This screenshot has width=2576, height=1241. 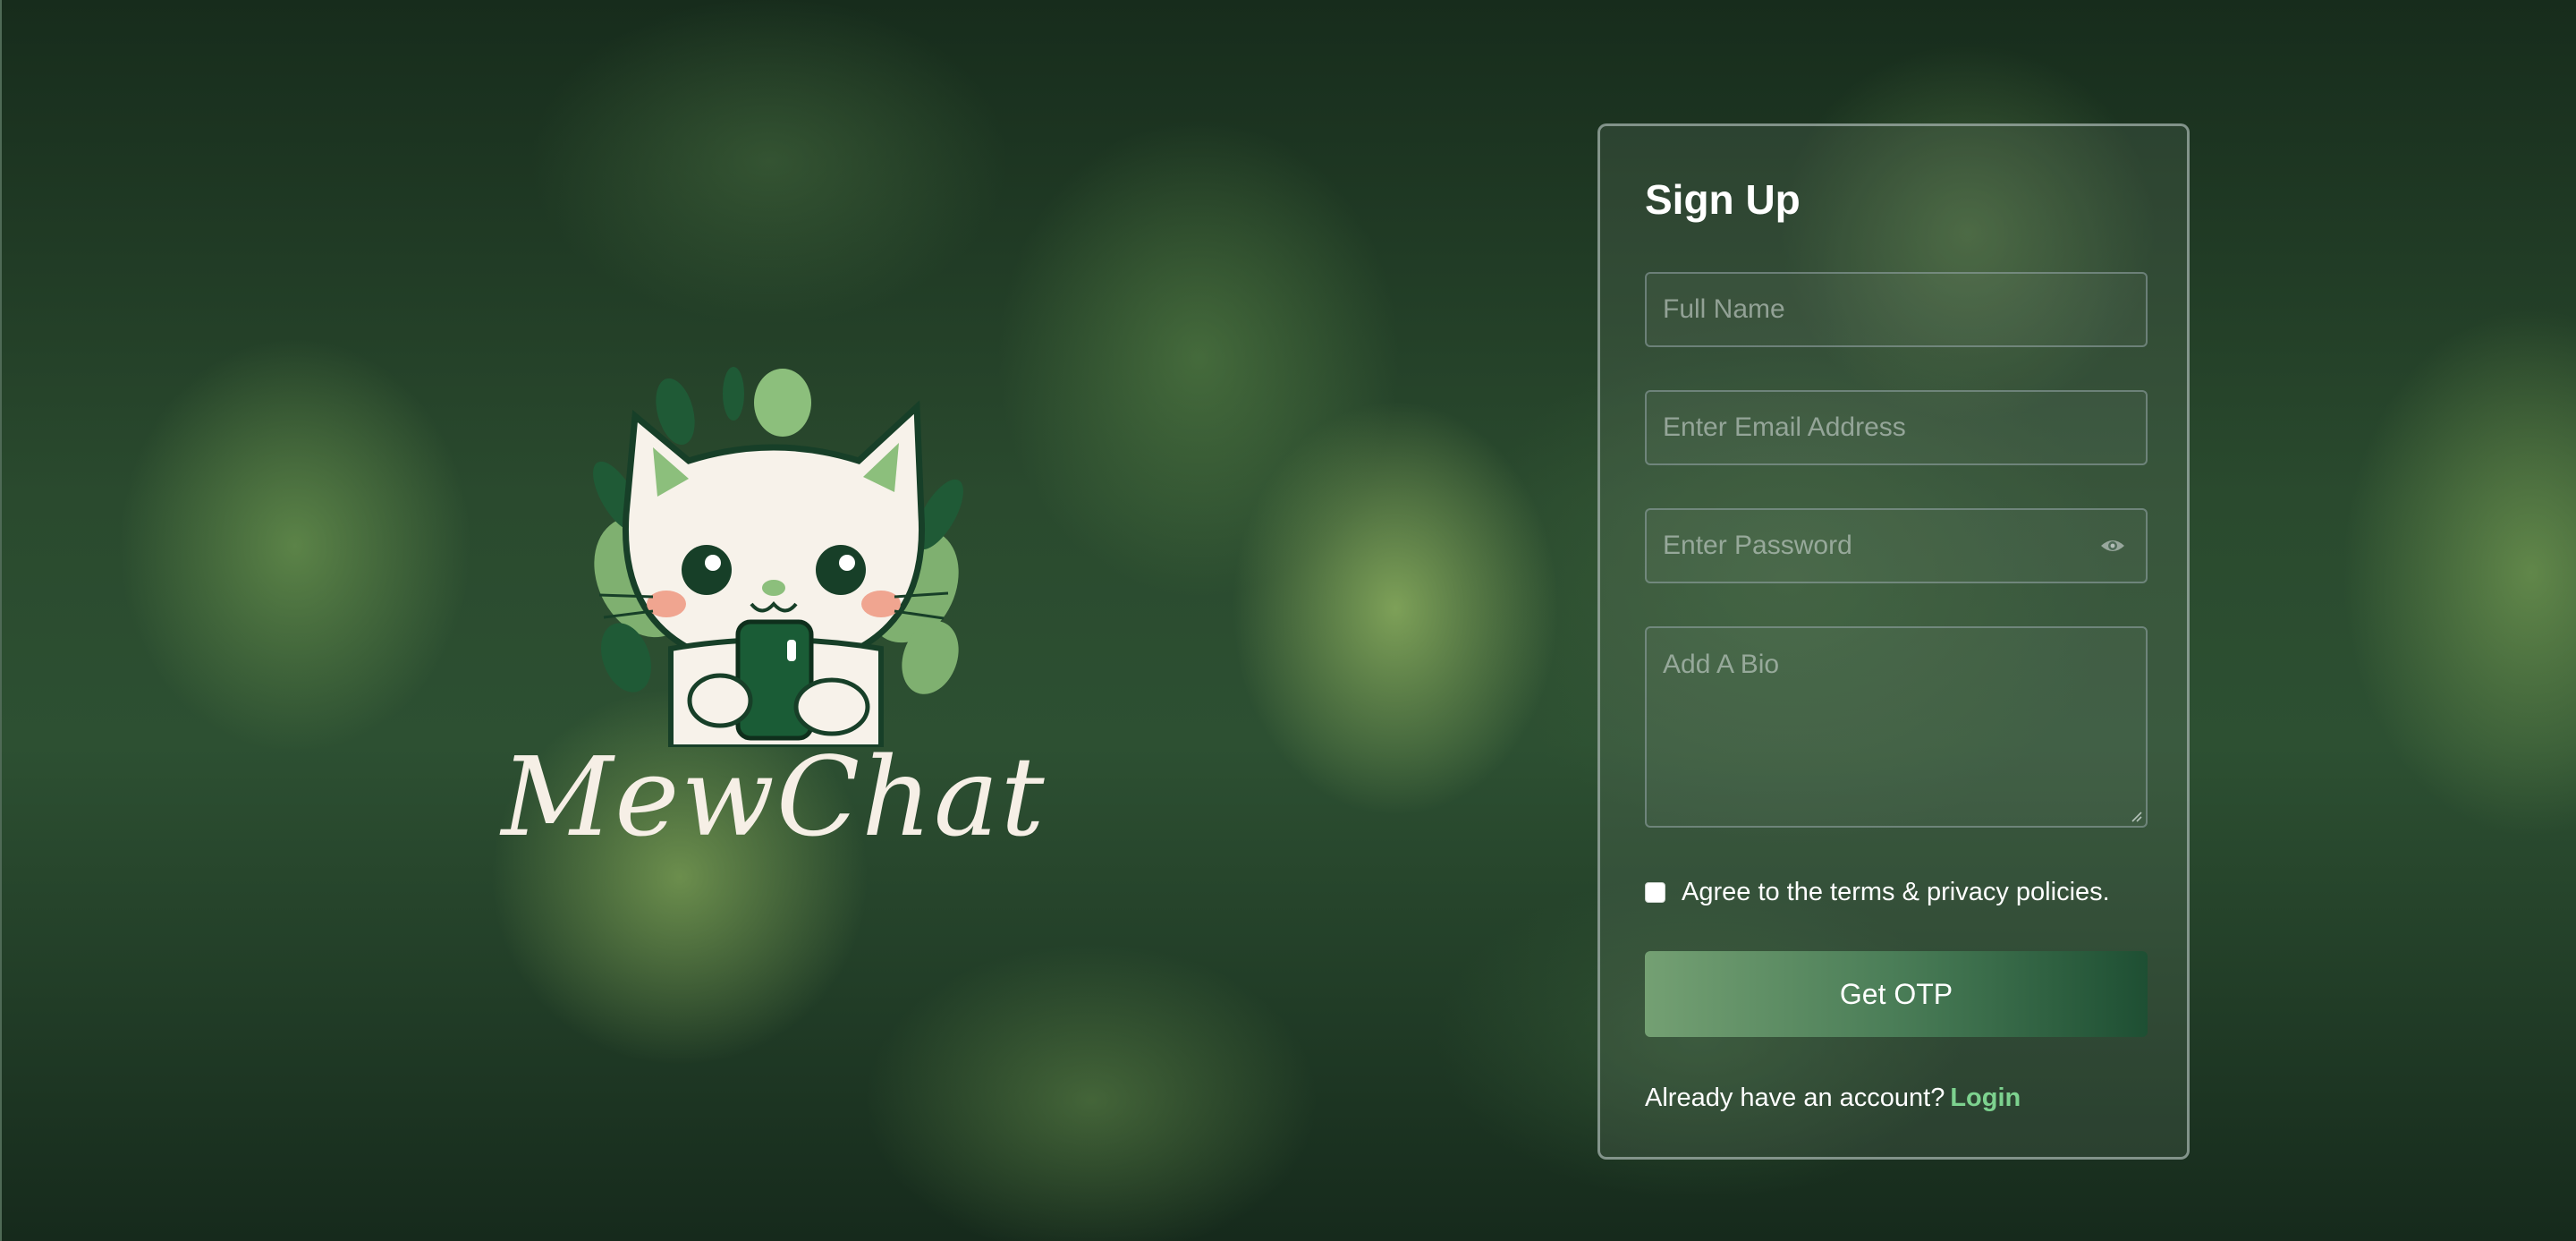 What do you see at coordinates (1, 620) in the screenshot?
I see `window-edge` at bounding box center [1, 620].